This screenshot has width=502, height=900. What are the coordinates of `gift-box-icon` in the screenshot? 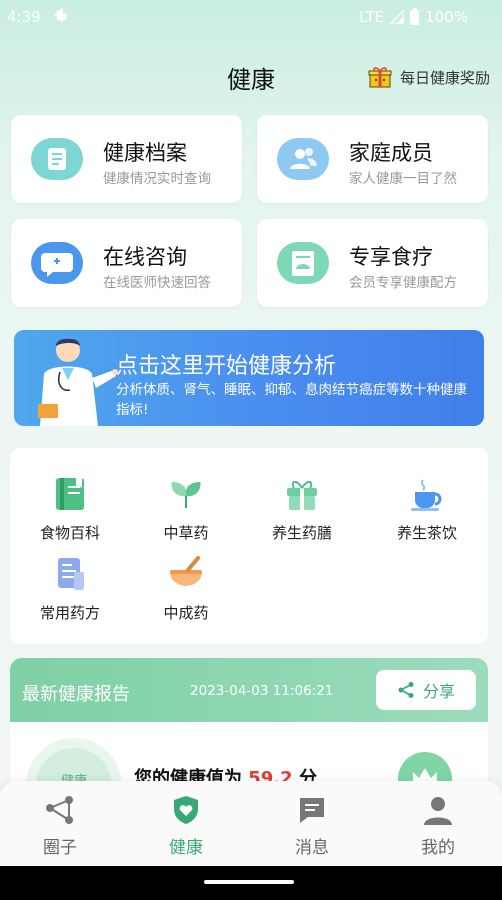 It's located at (302, 495).